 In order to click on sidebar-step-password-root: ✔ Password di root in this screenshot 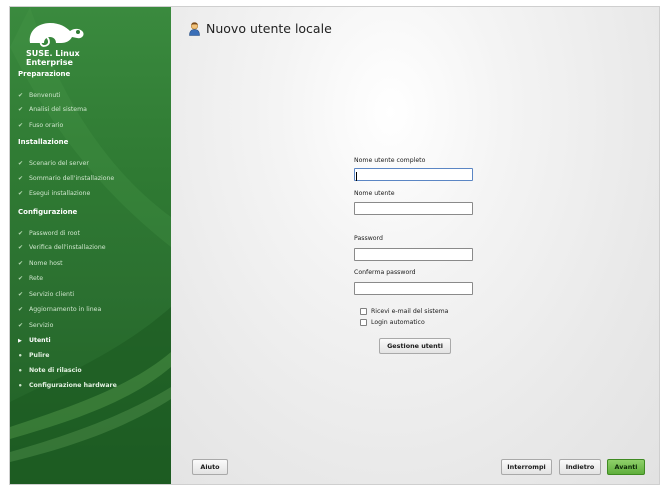, I will do `click(49, 234)`.